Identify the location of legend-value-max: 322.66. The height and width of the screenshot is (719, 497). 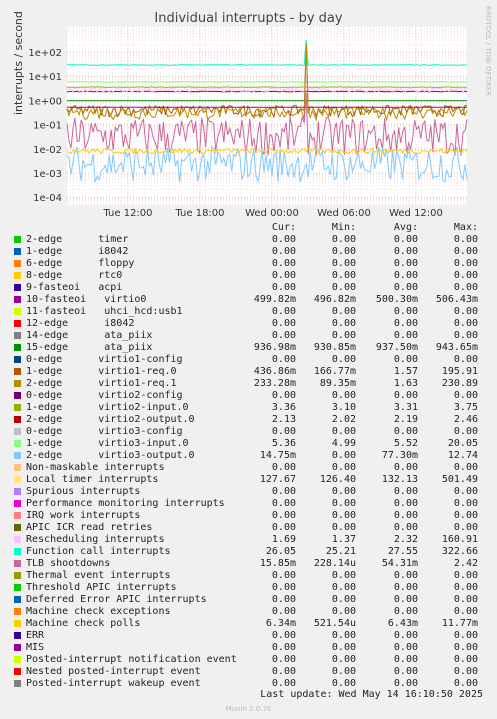
(459, 551).